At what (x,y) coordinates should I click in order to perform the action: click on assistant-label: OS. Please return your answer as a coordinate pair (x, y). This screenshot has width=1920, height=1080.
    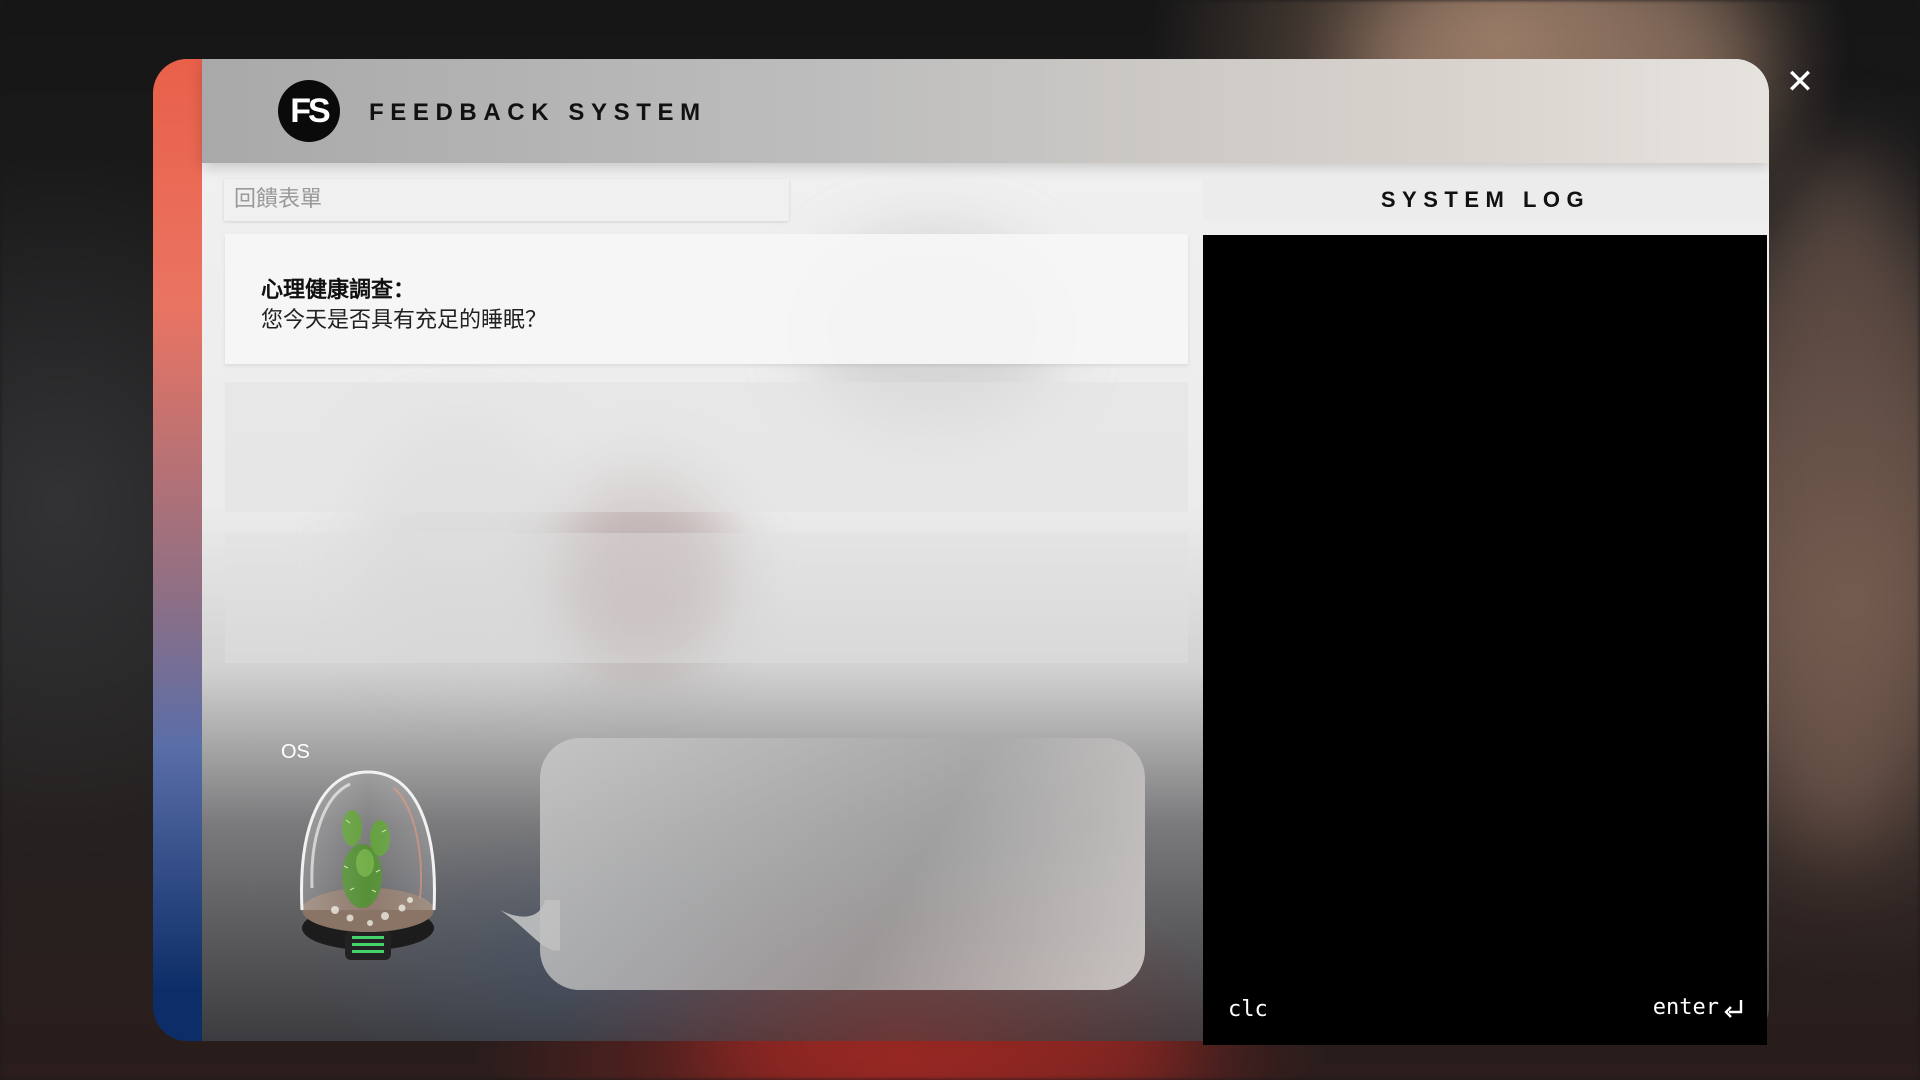
    Looking at the image, I should click on (295, 752).